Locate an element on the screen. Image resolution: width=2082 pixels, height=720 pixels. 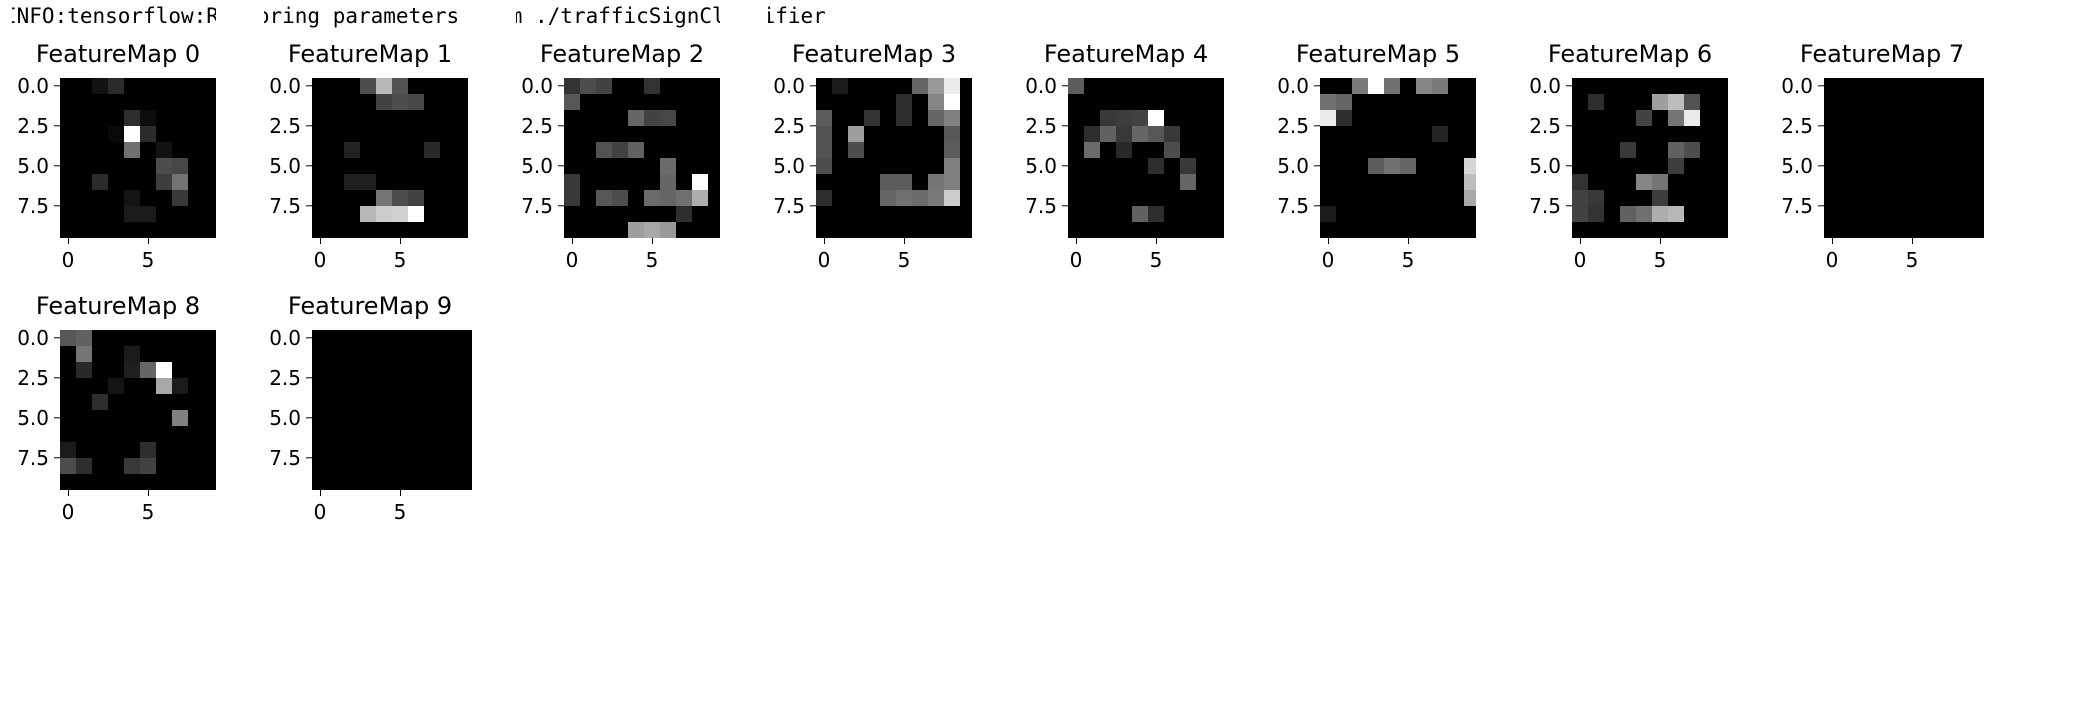
feature-map-heatmap is located at coordinates (392, 158).